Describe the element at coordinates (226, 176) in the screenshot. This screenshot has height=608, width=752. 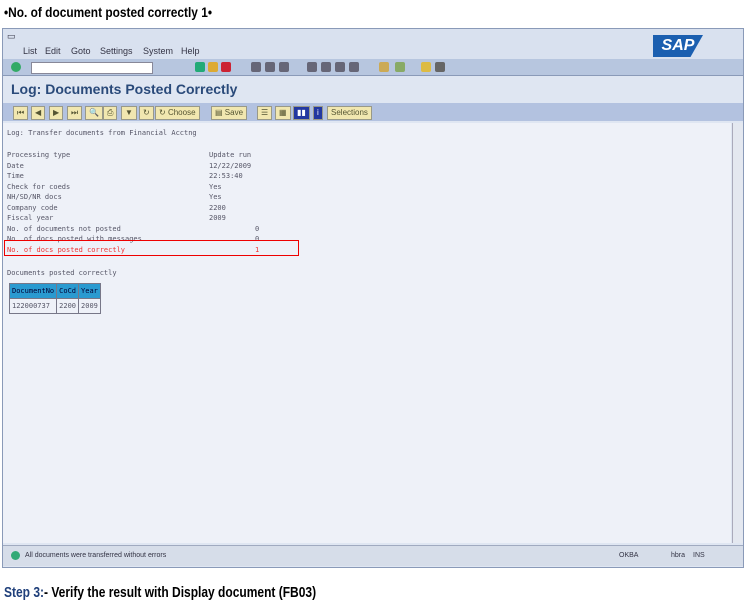
I see `field-value: 22:53:40` at that location.